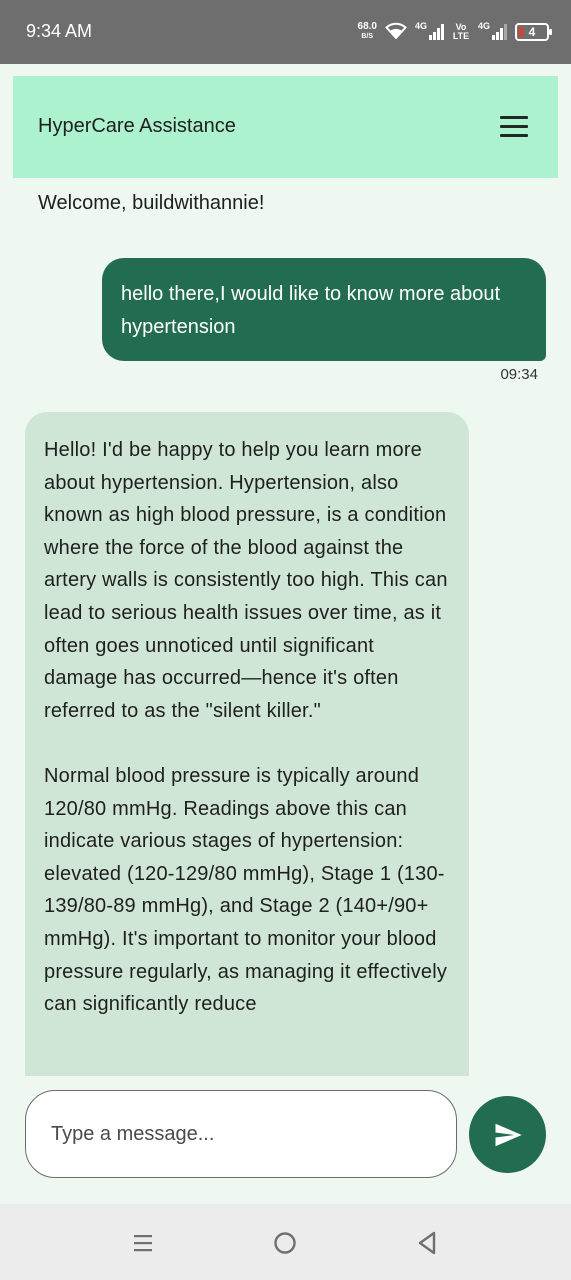 The height and width of the screenshot is (1280, 571). Describe the element at coordinates (396, 32) in the screenshot. I see `wifi-icon` at that location.